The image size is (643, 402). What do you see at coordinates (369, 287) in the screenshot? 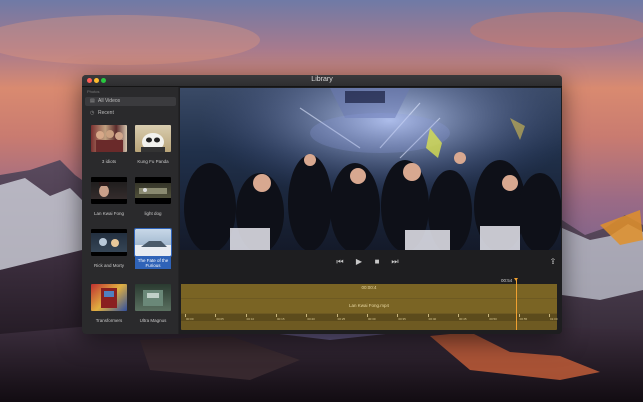
I see `track-label: 00:00:4` at bounding box center [369, 287].